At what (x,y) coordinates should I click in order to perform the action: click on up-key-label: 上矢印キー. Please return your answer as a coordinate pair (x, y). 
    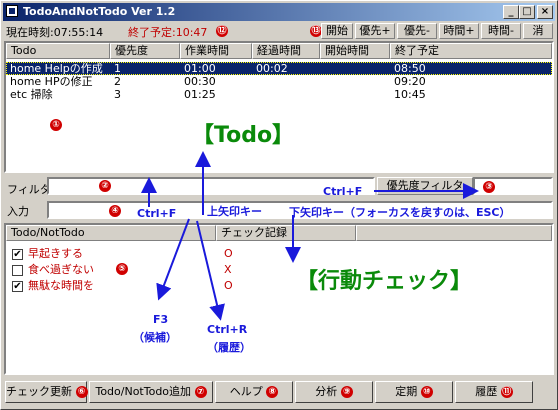
    Looking at the image, I should click on (234, 211).